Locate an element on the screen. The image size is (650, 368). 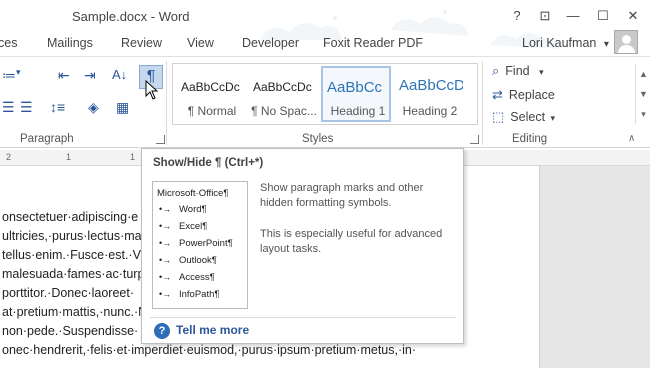
avatar is located at coordinates (626, 42).